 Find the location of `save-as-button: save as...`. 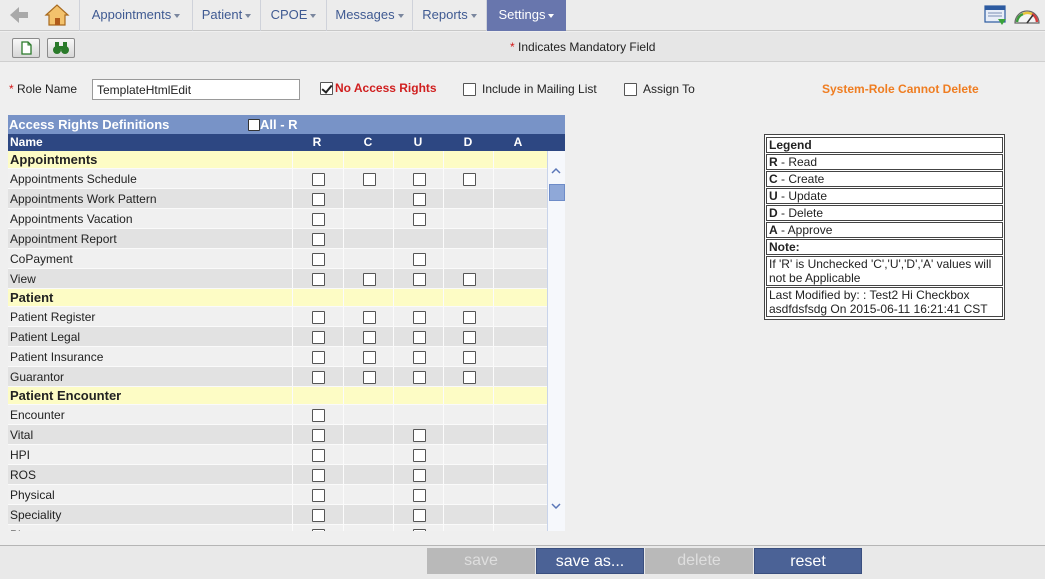

save-as-button: save as... is located at coordinates (590, 561).